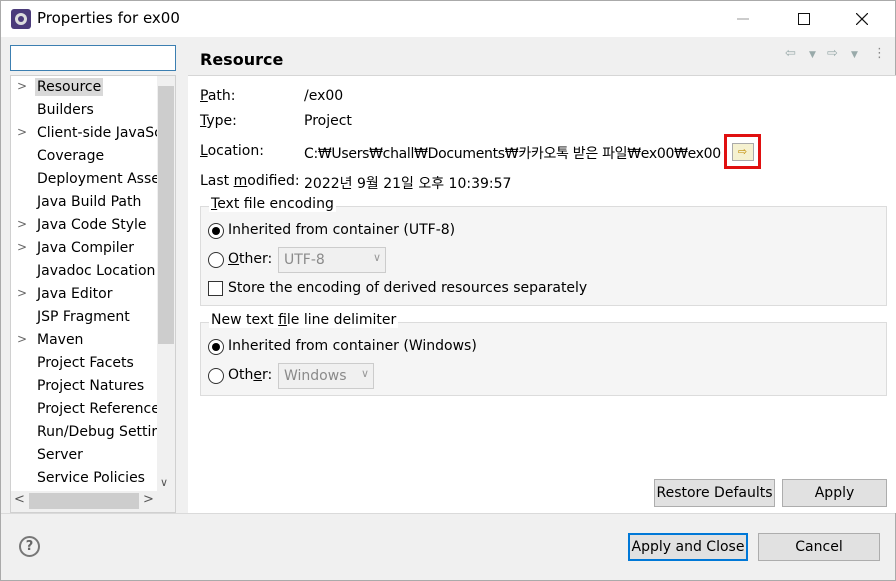 The image size is (896, 581). I want to click on restore-defaults-button: Restore Defaults, so click(714, 493).